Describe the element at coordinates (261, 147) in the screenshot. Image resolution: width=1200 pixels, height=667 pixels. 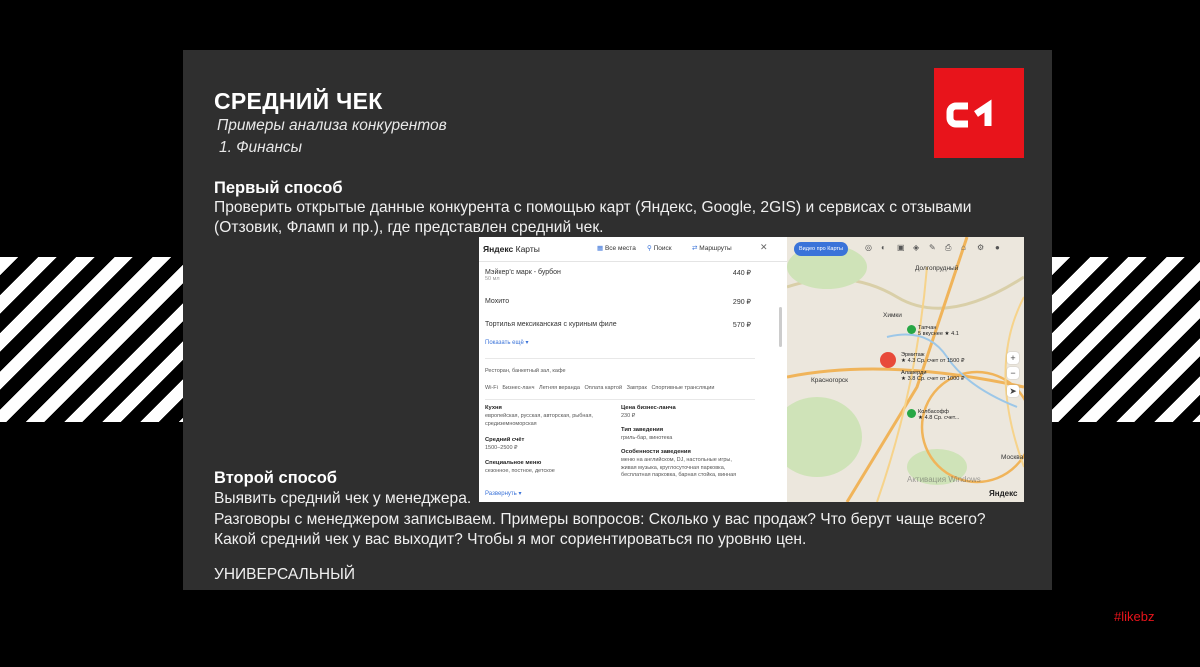
I see `subtitle-finance: 1. Финансы` at that location.